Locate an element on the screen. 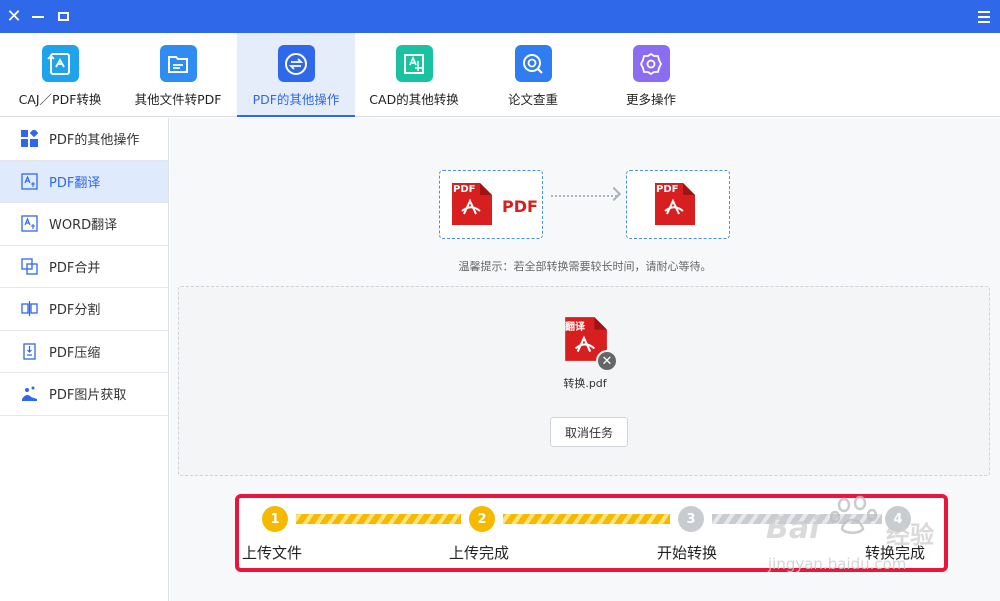 Image resolution: width=1000 pixels, height=601 pixels. sidebar-item-pdf-merge: PDF合并 is located at coordinates (84, 267).